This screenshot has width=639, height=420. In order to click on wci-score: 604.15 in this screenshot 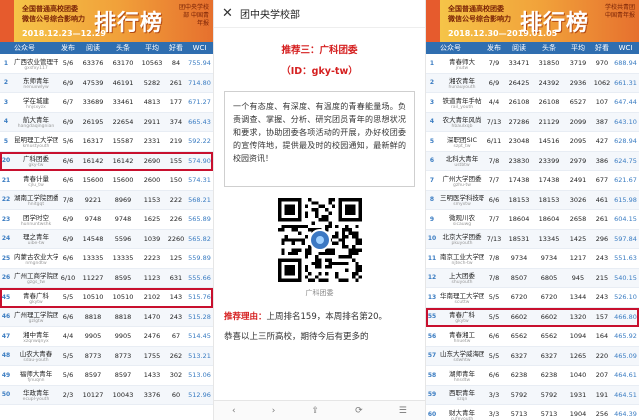, I will do `click(625, 219)`.